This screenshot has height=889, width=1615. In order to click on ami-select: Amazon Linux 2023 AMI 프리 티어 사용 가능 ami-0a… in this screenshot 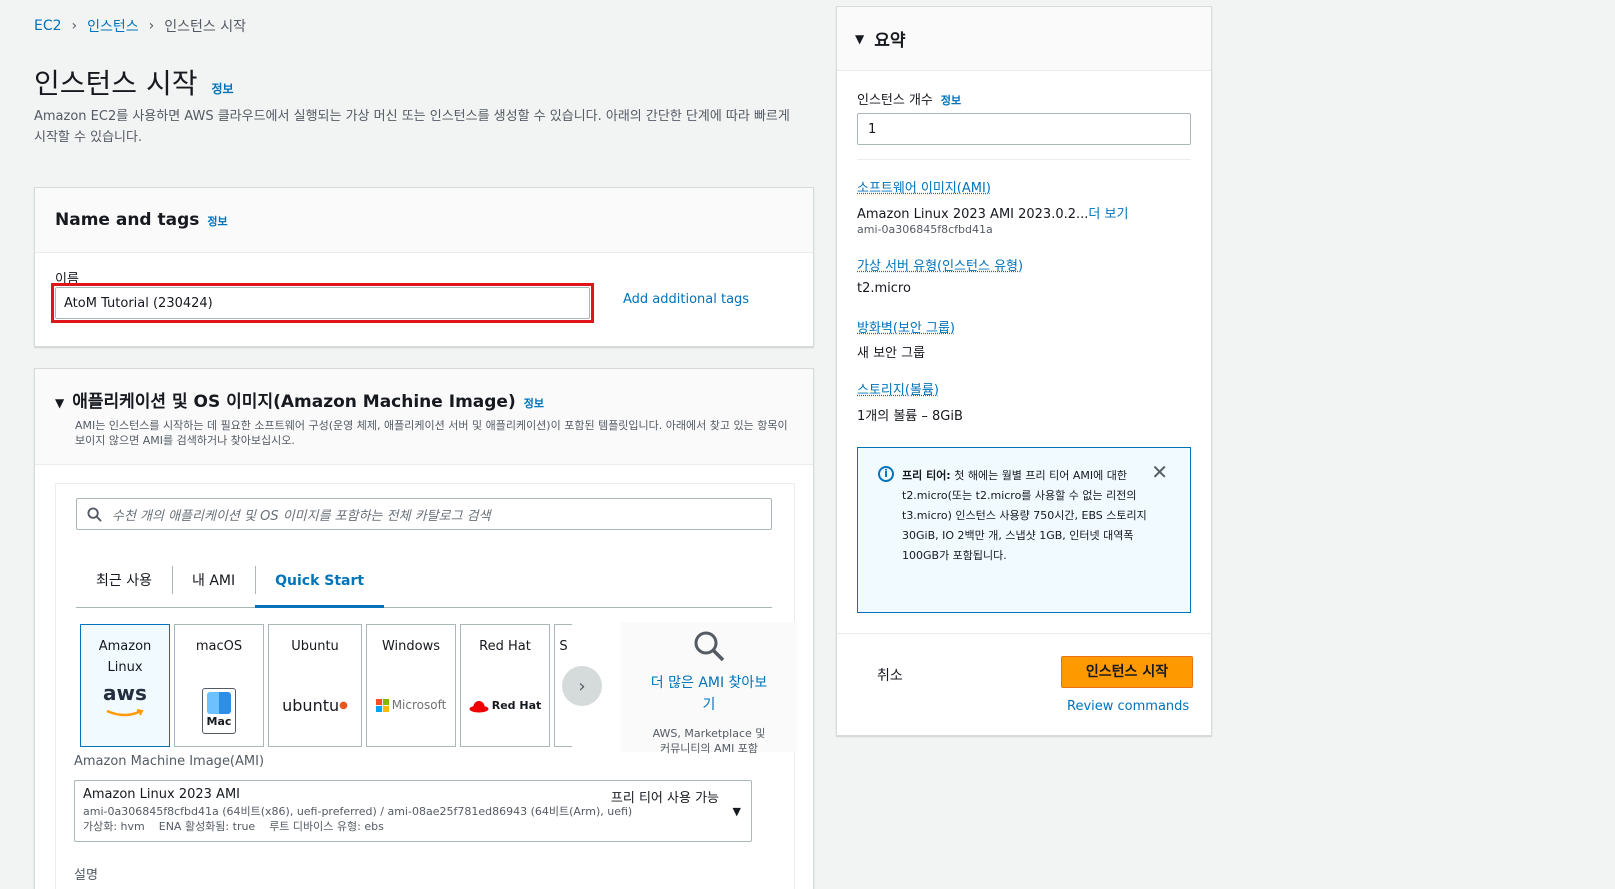, I will do `click(413, 811)`.